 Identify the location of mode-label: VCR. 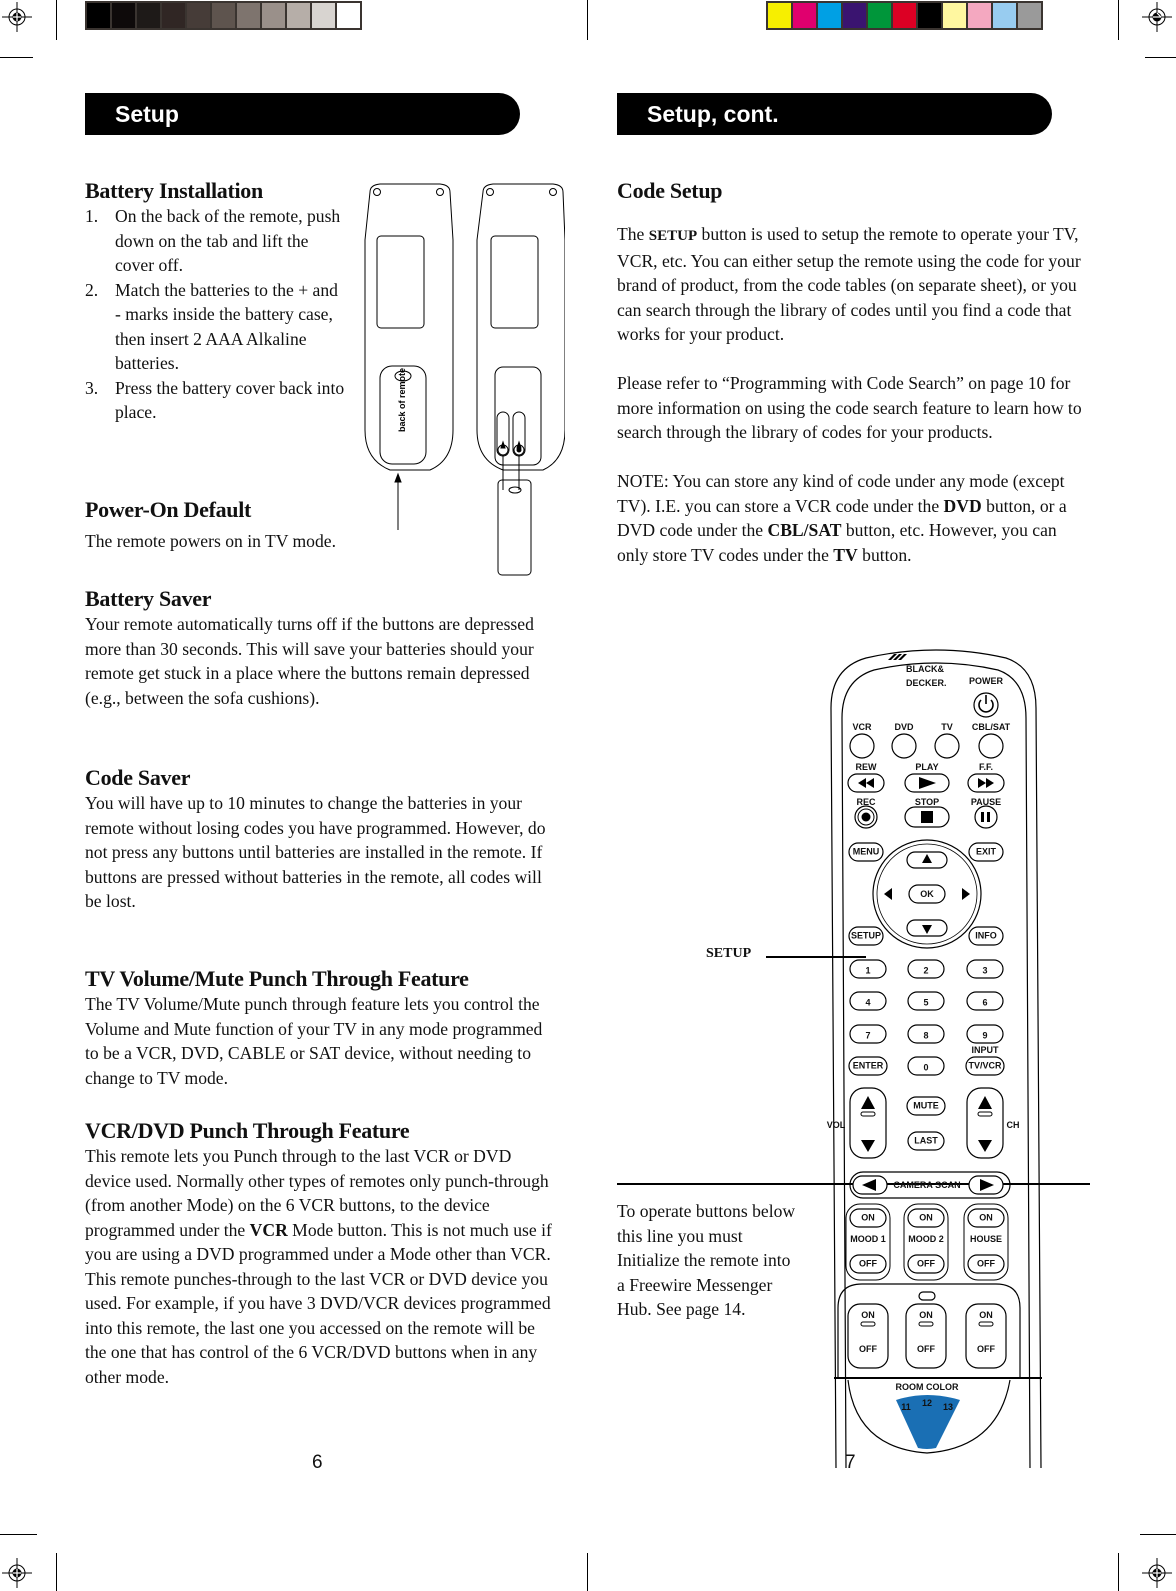
(862, 727).